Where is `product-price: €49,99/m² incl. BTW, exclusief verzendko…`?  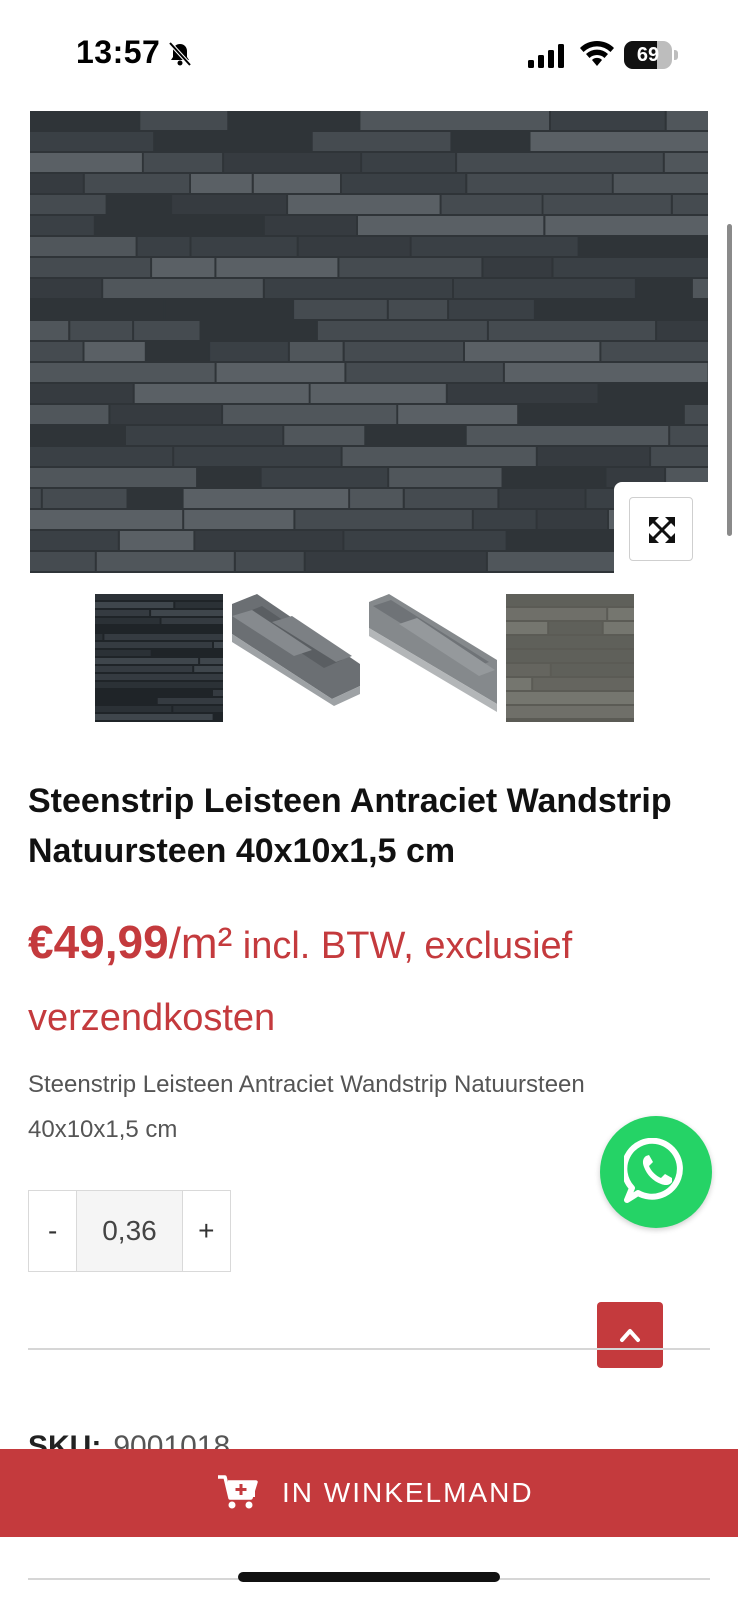 product-price: €49,99/m² incl. BTW, exclusief verzendko… is located at coordinates (373, 984).